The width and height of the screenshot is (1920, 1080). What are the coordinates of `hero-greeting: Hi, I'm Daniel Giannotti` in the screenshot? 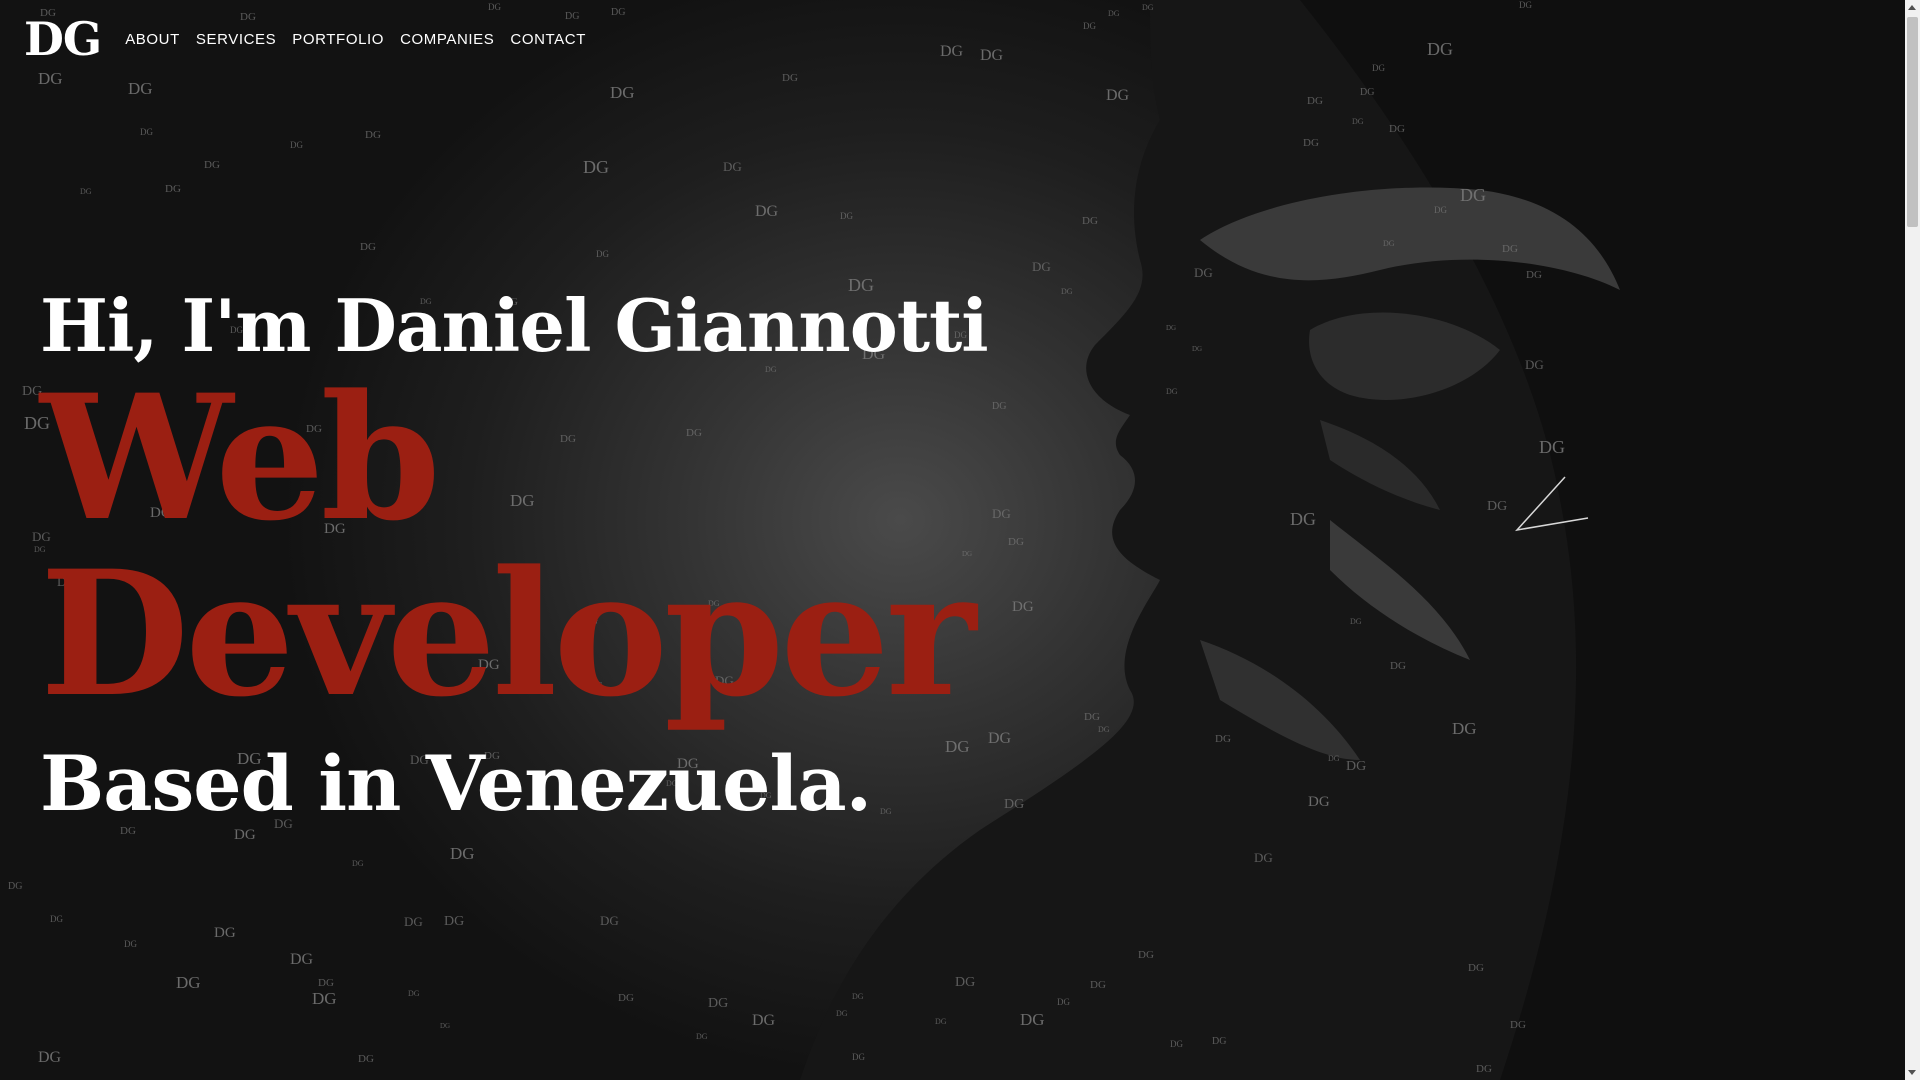 It's located at (514, 325).